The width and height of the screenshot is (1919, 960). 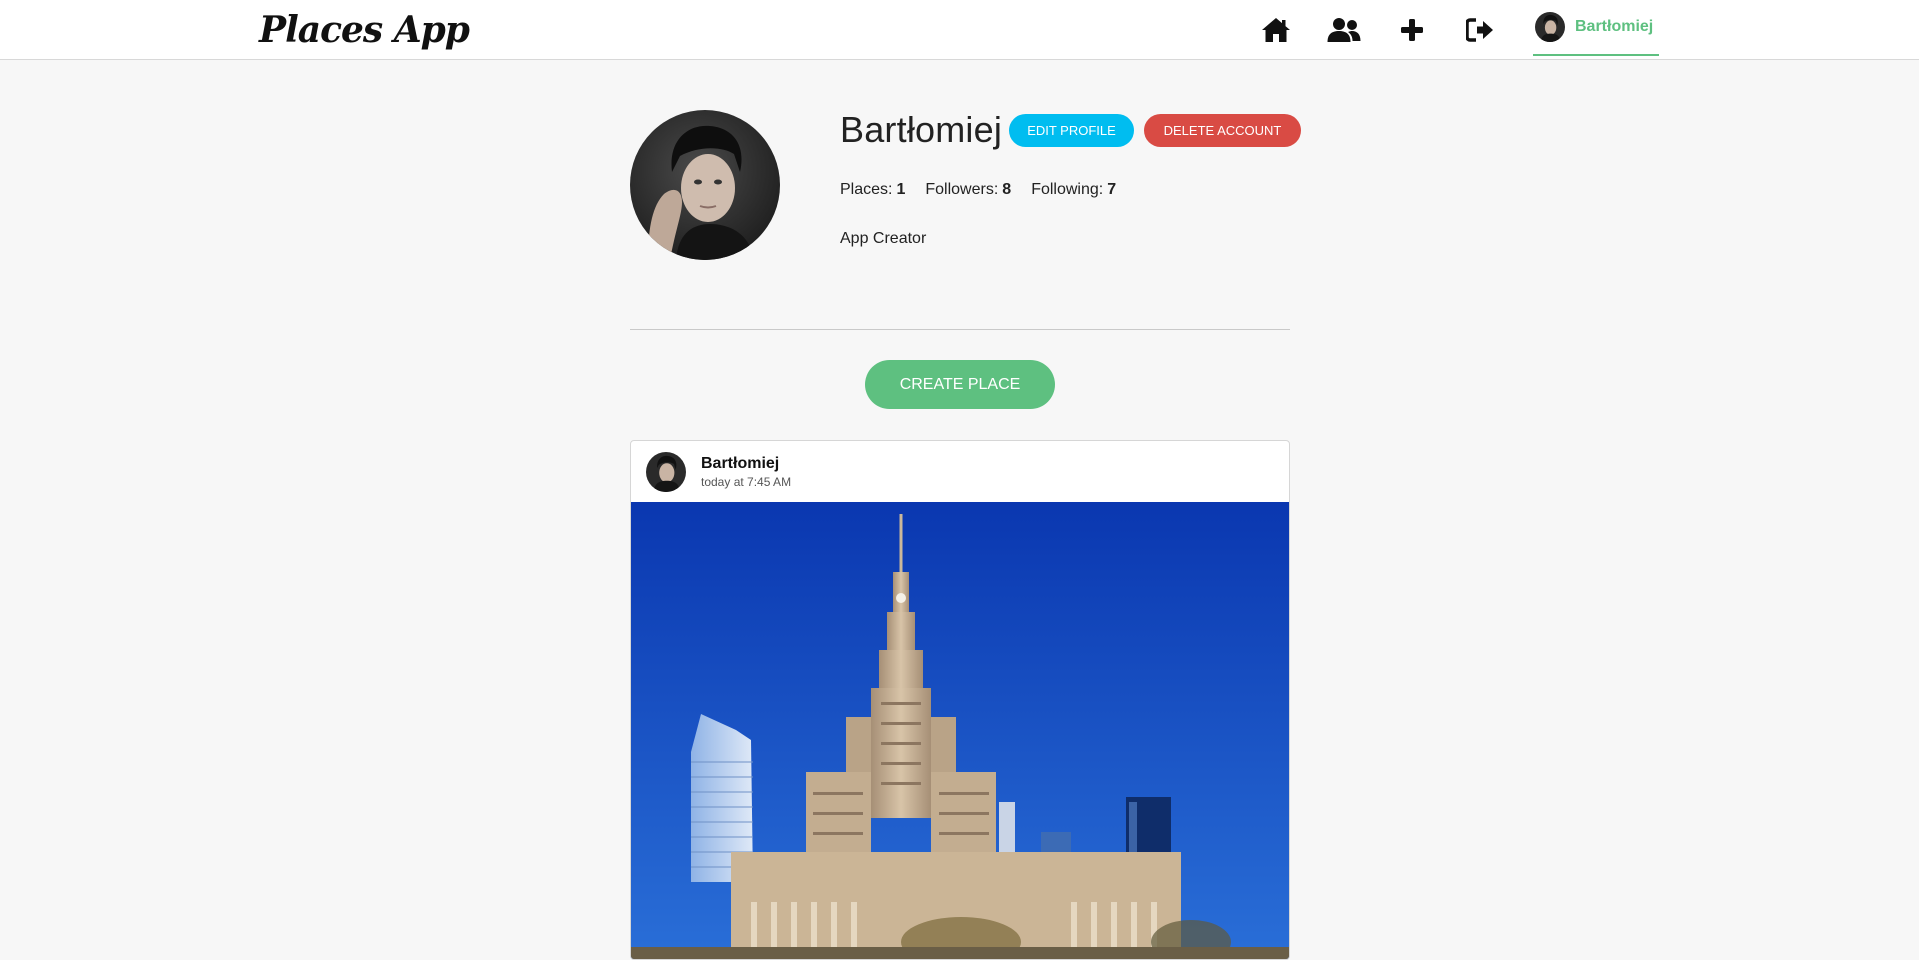 I want to click on stat-followers: Followers: 8, so click(x=968, y=190).